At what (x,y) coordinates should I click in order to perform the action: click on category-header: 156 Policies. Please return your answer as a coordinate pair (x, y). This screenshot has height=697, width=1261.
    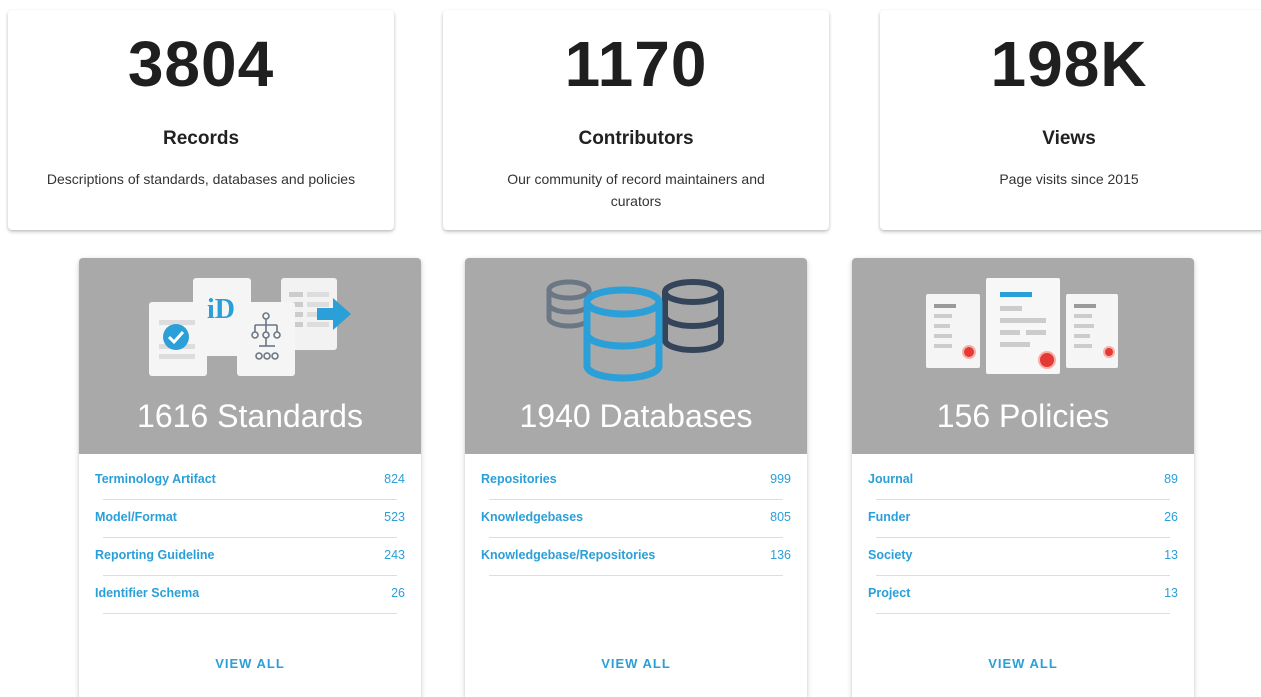
    Looking at the image, I should click on (1023, 356).